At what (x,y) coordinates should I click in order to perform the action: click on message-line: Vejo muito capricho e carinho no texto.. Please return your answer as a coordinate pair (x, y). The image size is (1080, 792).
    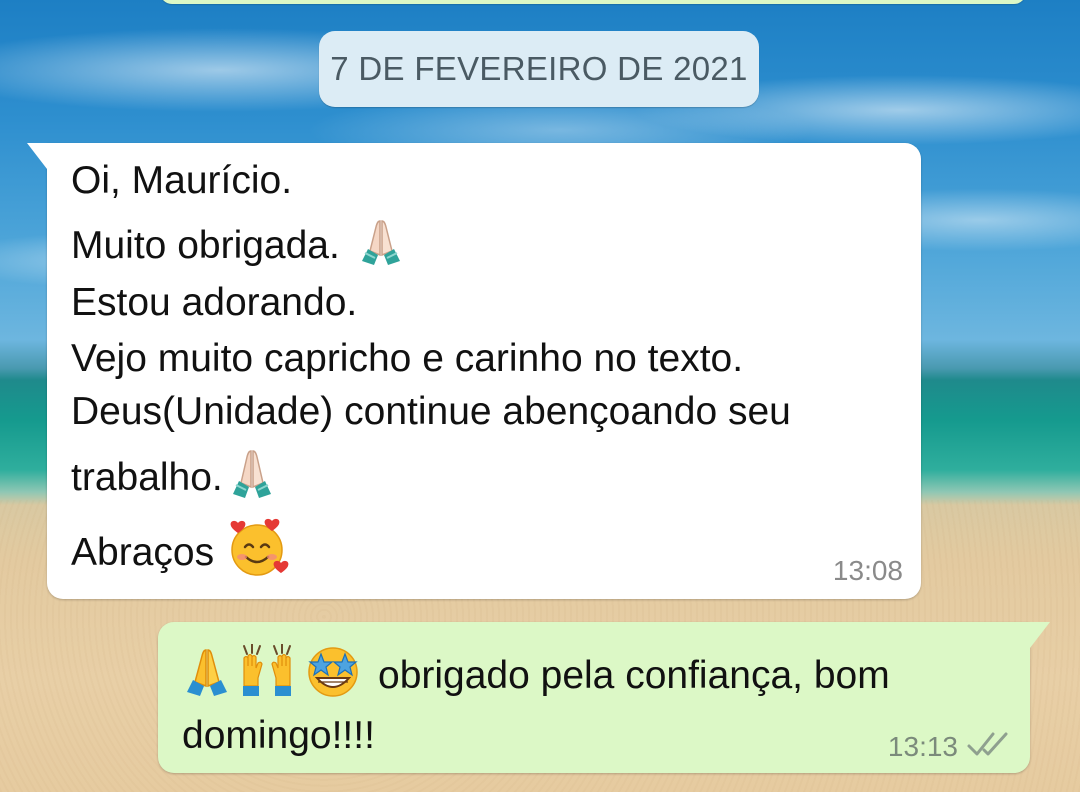
    Looking at the image, I should click on (407, 359).